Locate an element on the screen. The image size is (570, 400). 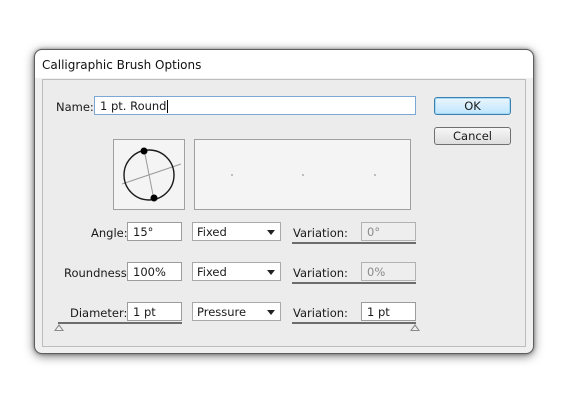
diameter-mode-select: Pressure is located at coordinates (236, 311).